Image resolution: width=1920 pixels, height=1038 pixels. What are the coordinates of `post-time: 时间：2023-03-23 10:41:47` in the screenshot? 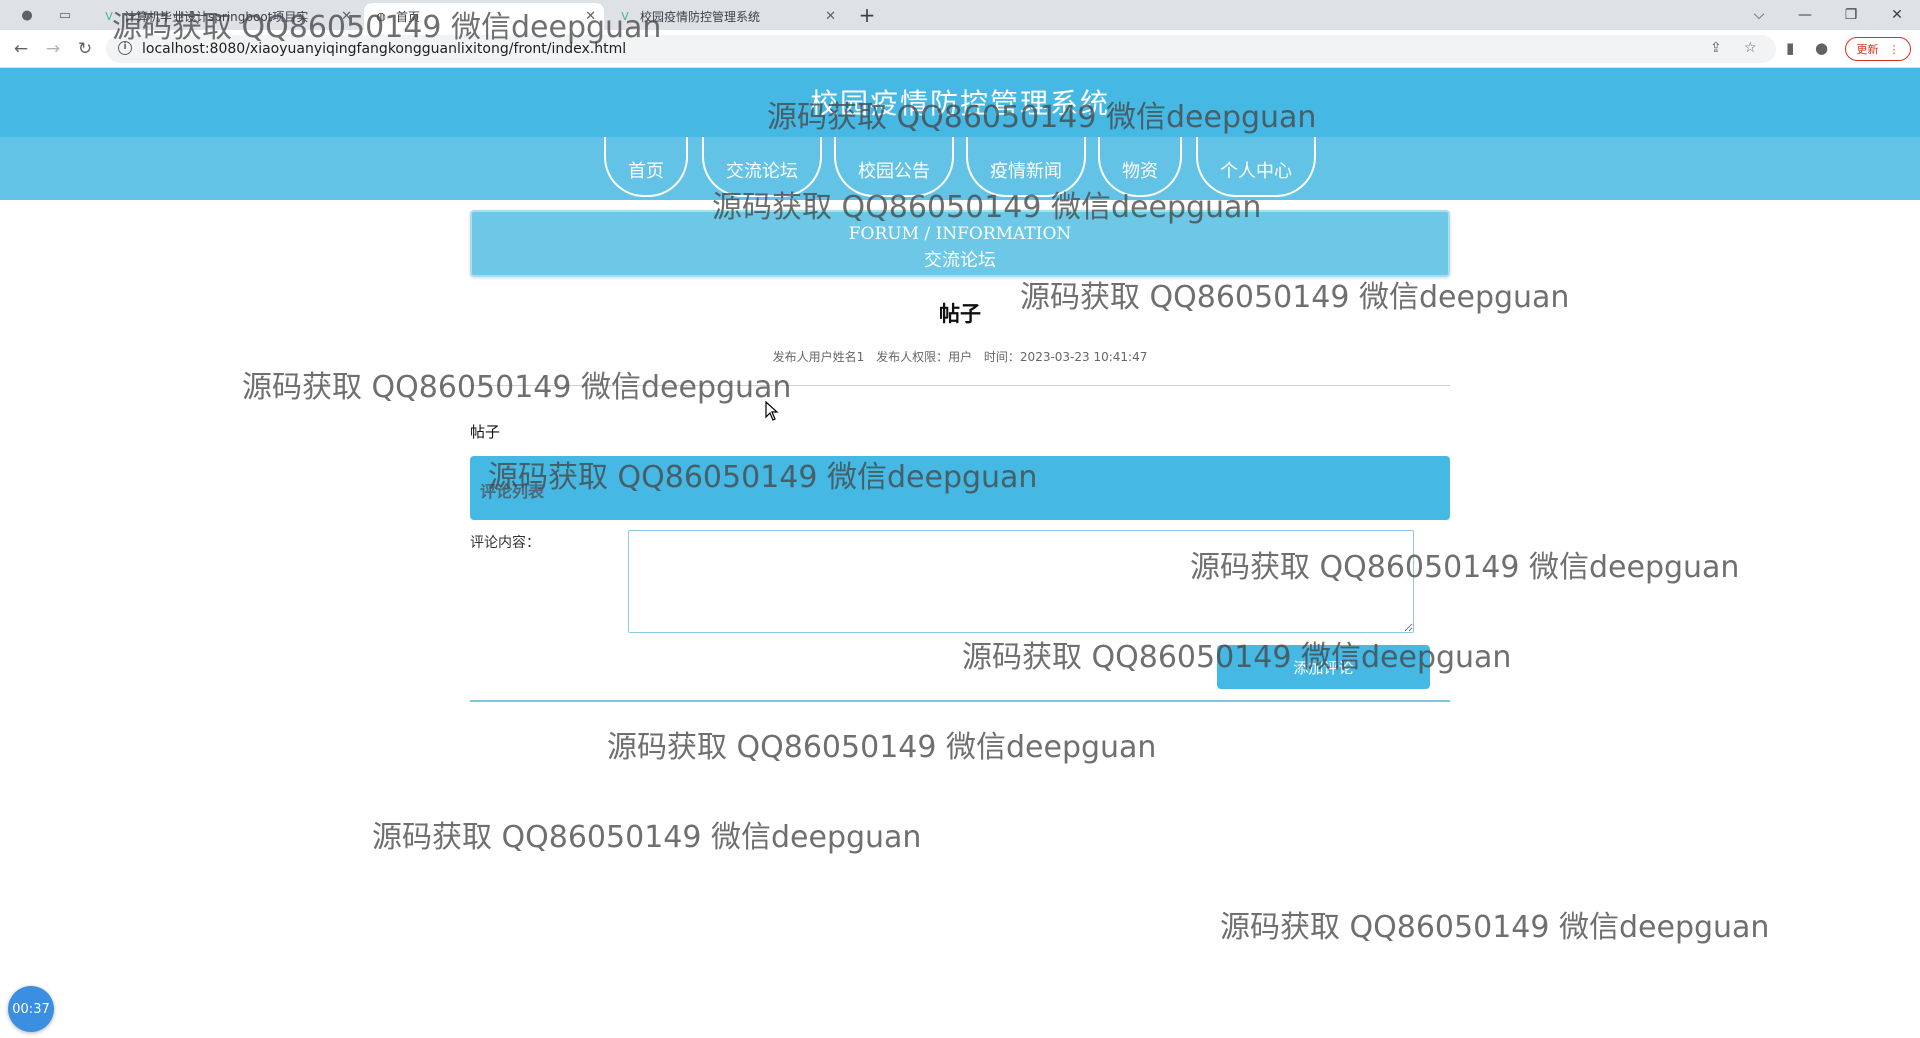 It's located at (1065, 357).